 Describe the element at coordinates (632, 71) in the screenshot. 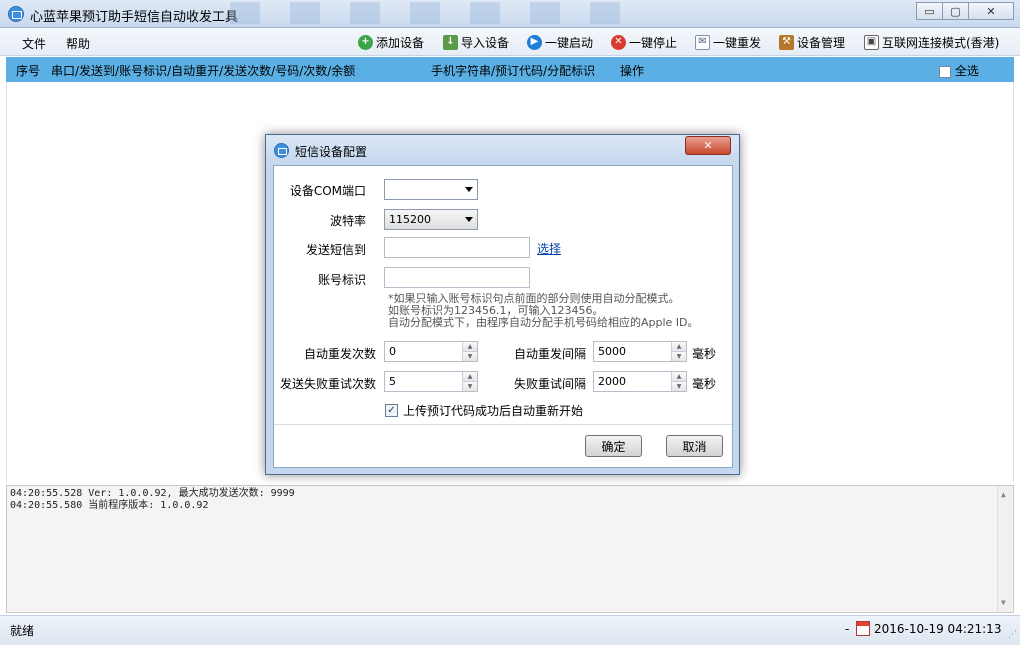

I see `col-action: 操作` at that location.